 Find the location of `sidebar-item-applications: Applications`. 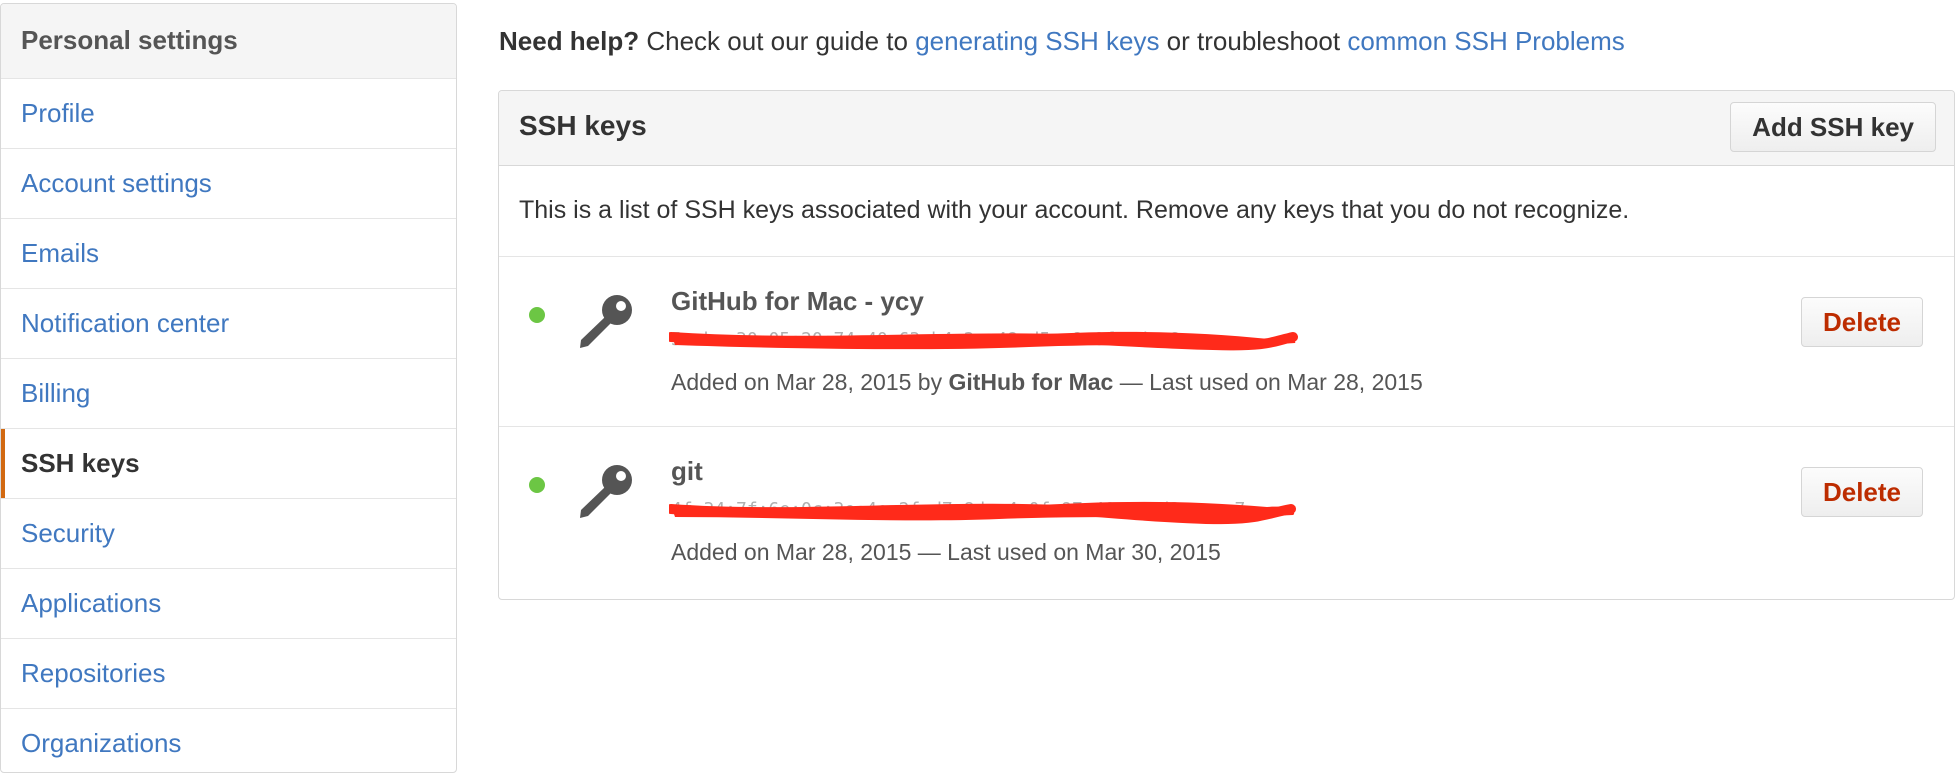

sidebar-item-applications: Applications is located at coordinates (228, 604).